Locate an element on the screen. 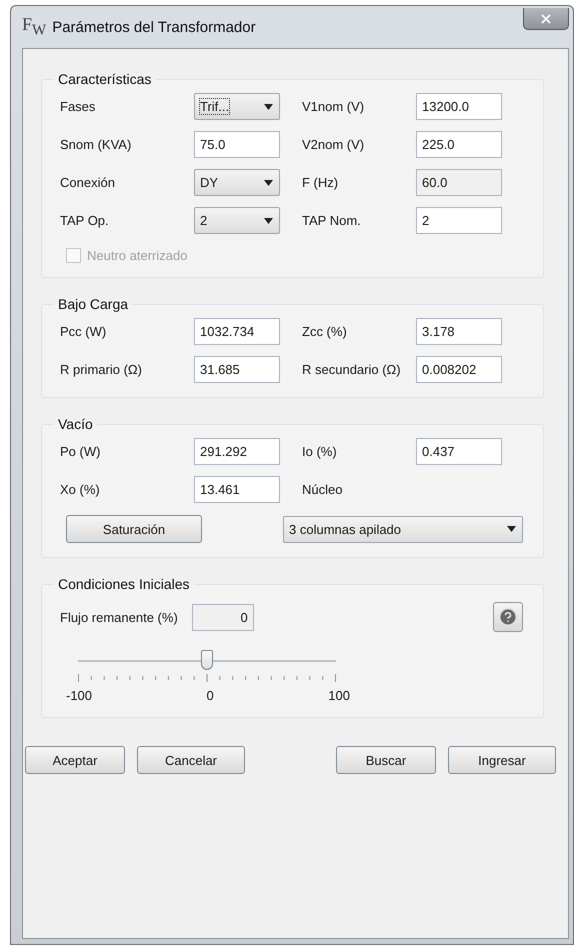 Image resolution: width=574 pixels, height=950 pixels. tick-label: 100 is located at coordinates (339, 695).